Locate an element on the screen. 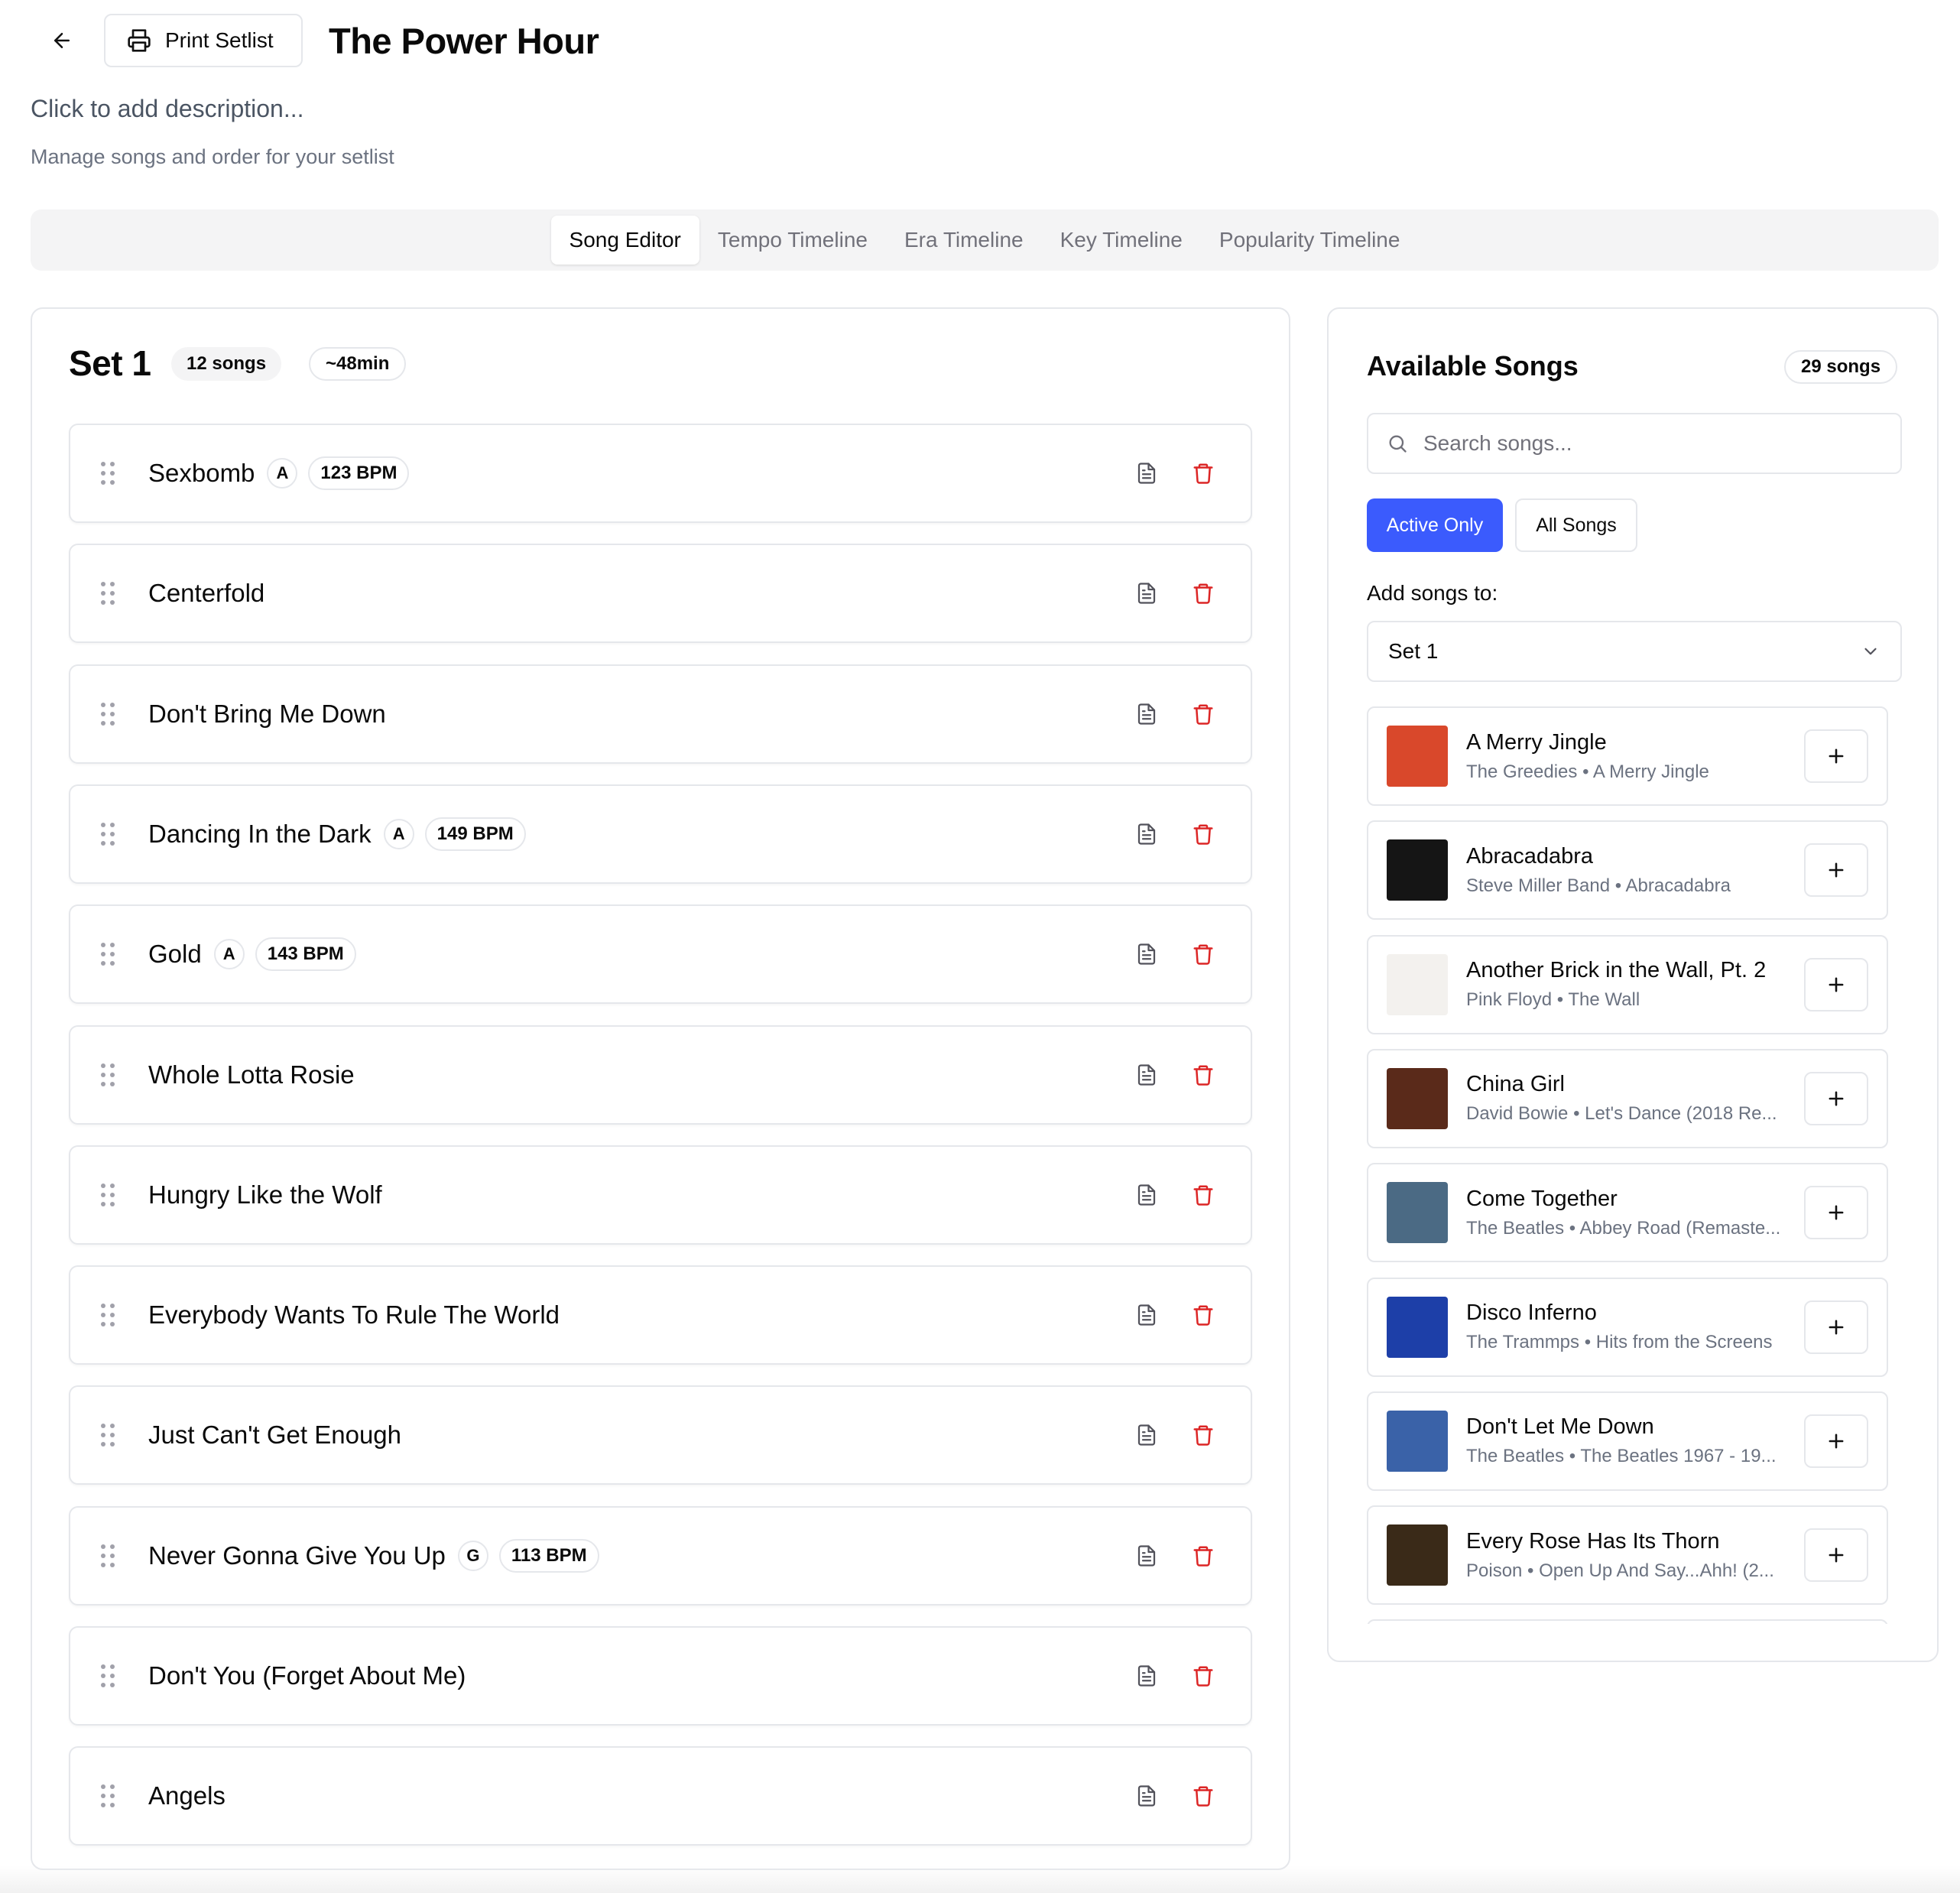 The width and height of the screenshot is (1960, 1893). set-song-row: Don't Bring Me Down is located at coordinates (660, 714).